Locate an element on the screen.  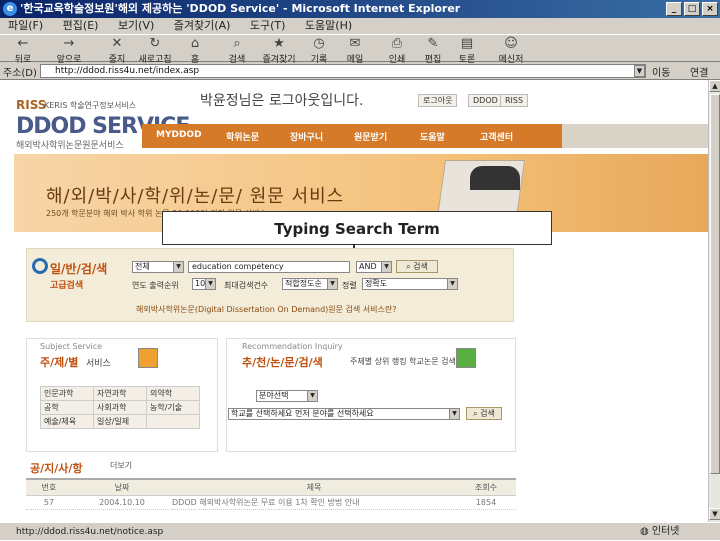
school-select: 학교를 선택하세요 먼저 분야를 선택하세요 ▼ is located at coordinates (344, 414).